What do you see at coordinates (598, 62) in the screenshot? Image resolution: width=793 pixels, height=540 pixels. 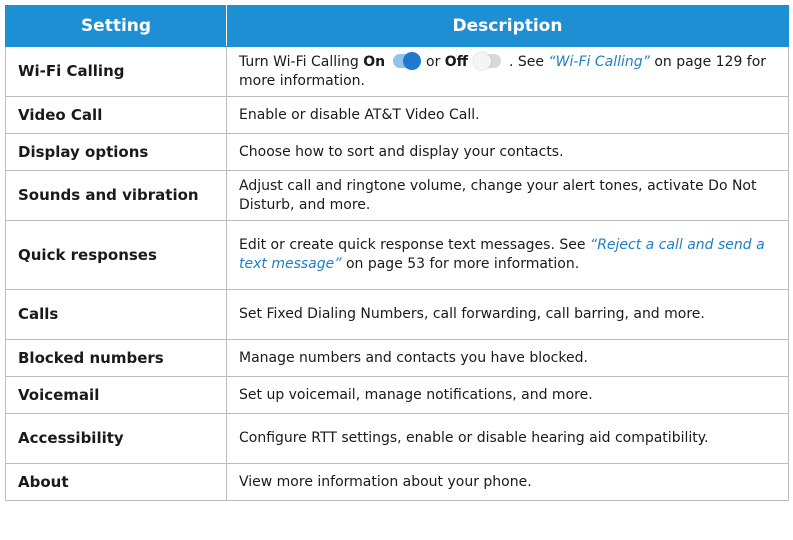 I see `cross-reference-link: “Wi-Fi Calling”` at bounding box center [598, 62].